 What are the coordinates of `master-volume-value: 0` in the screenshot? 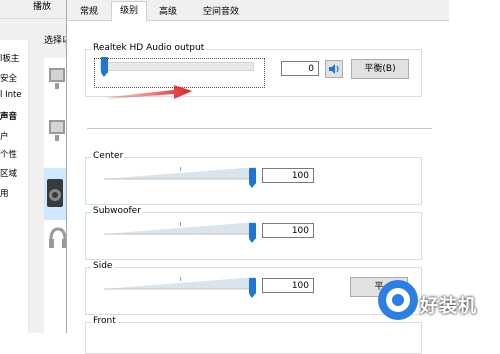 It's located at (300, 68).